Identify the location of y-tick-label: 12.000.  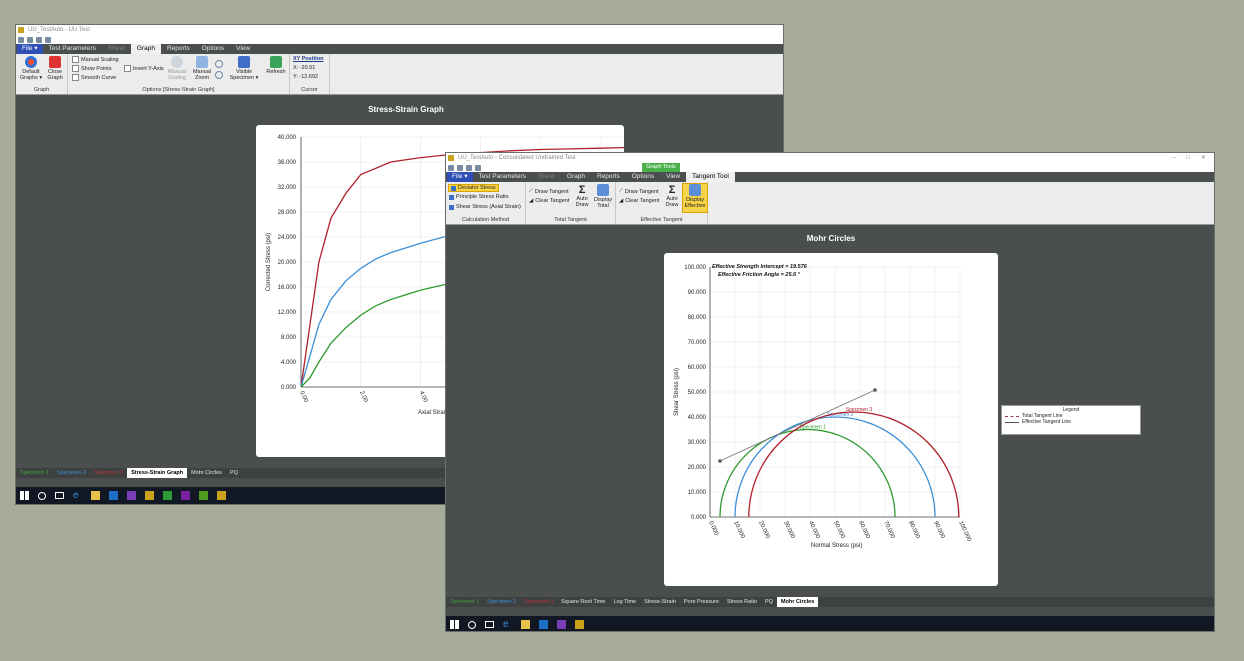
(287, 313).